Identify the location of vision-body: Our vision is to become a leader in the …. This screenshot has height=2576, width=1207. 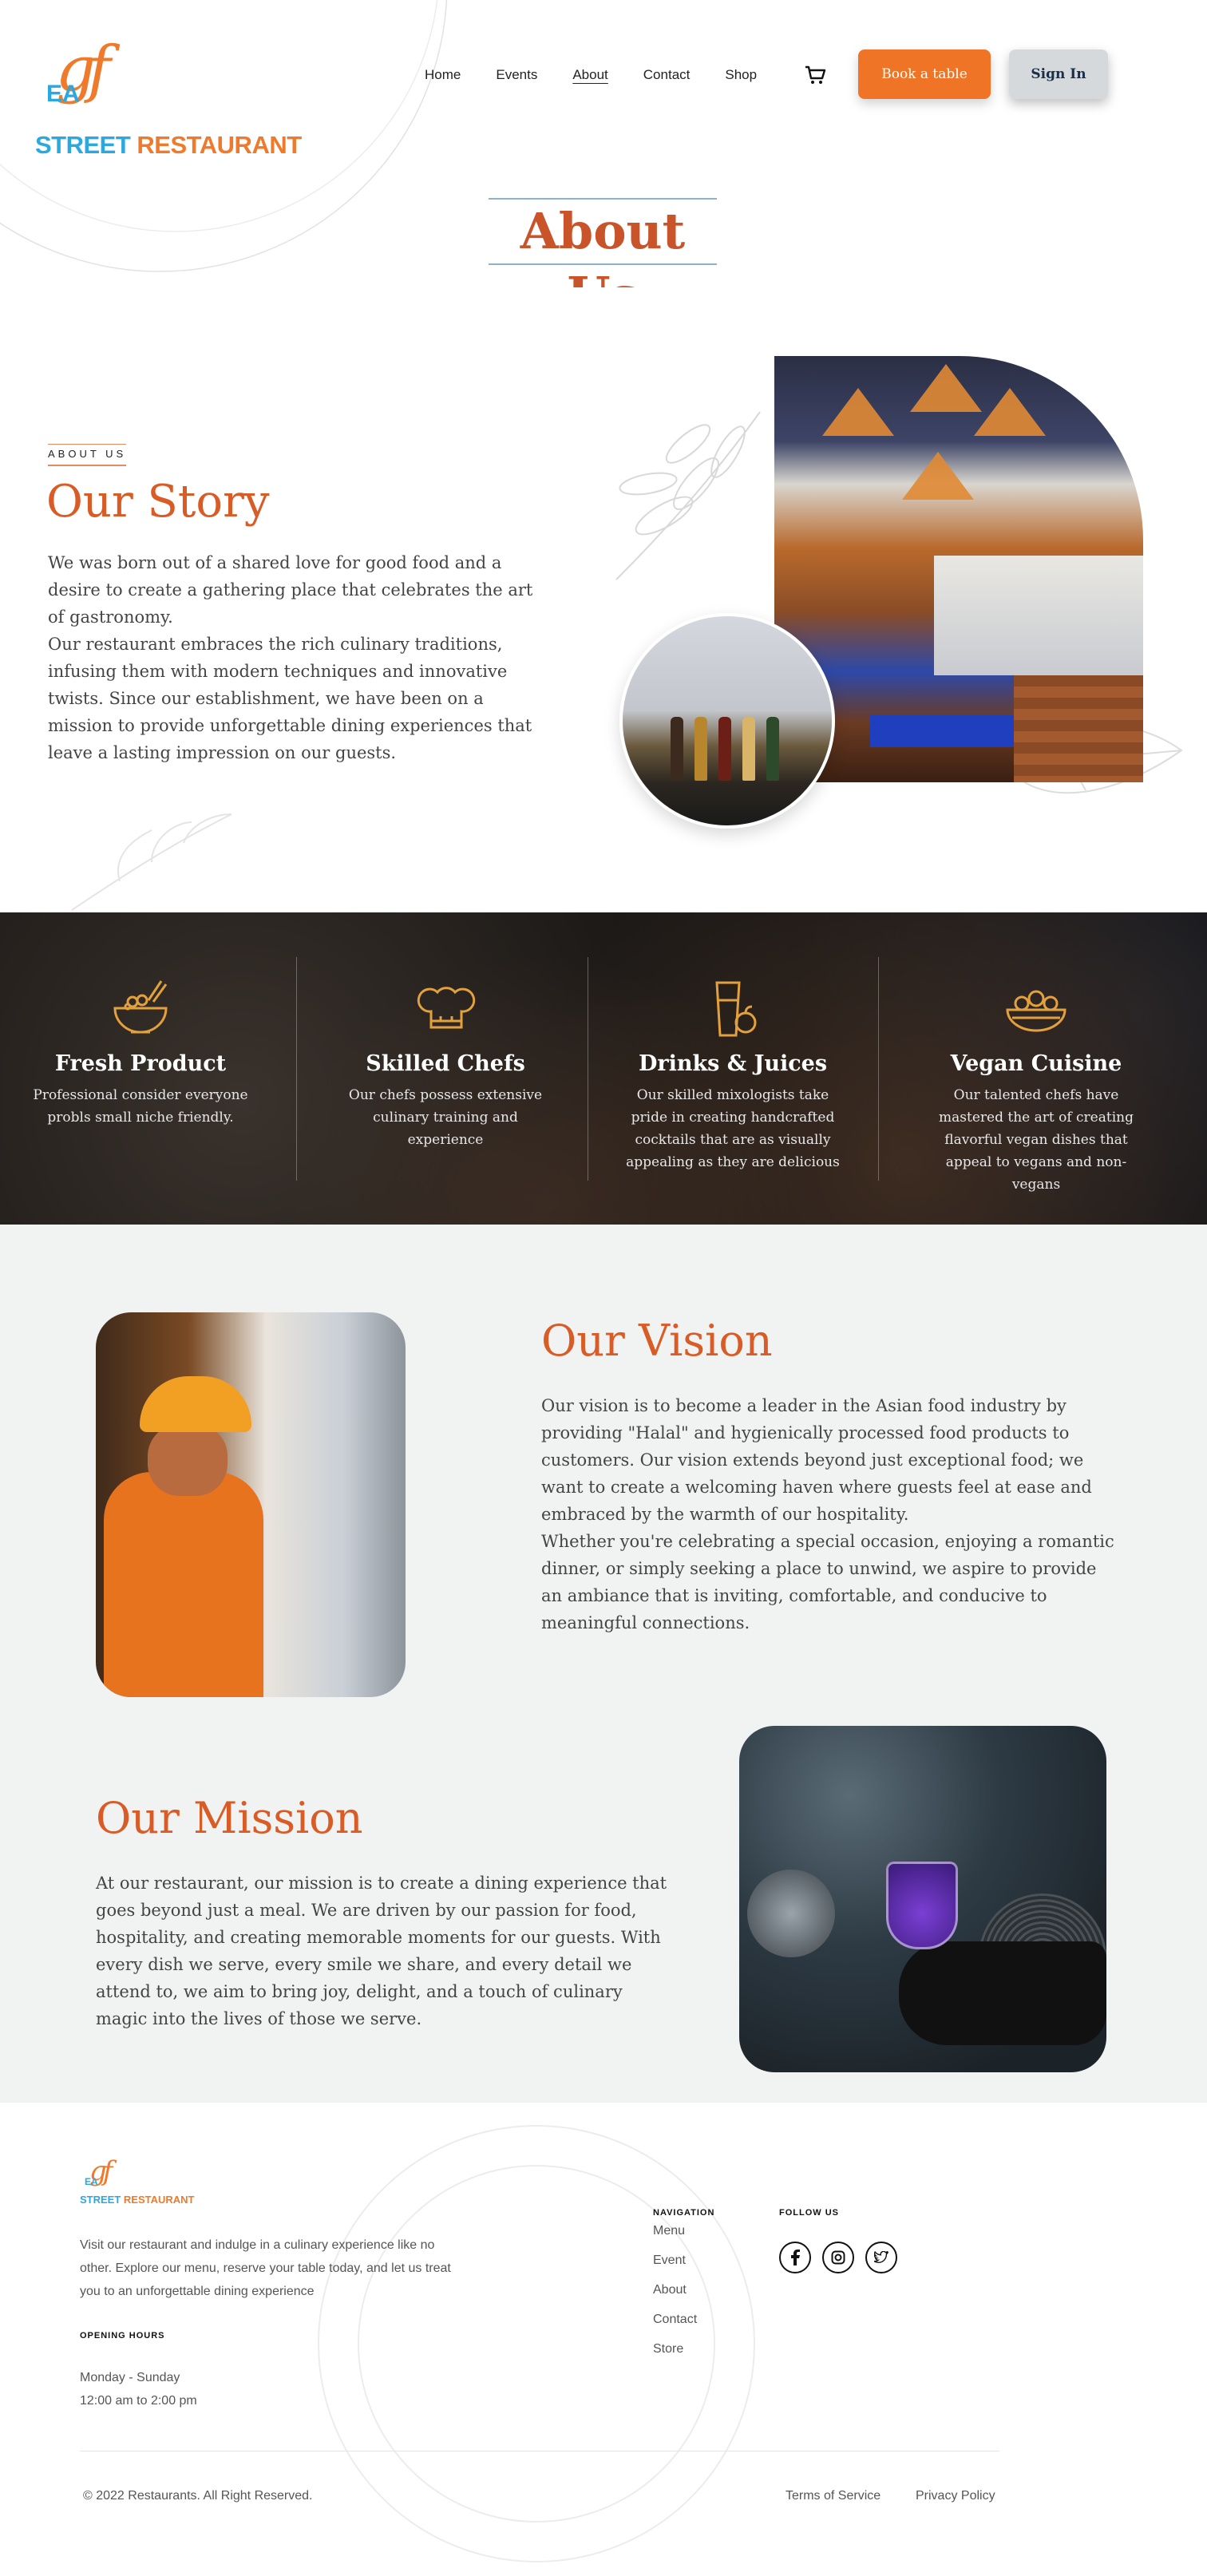
(828, 1514).